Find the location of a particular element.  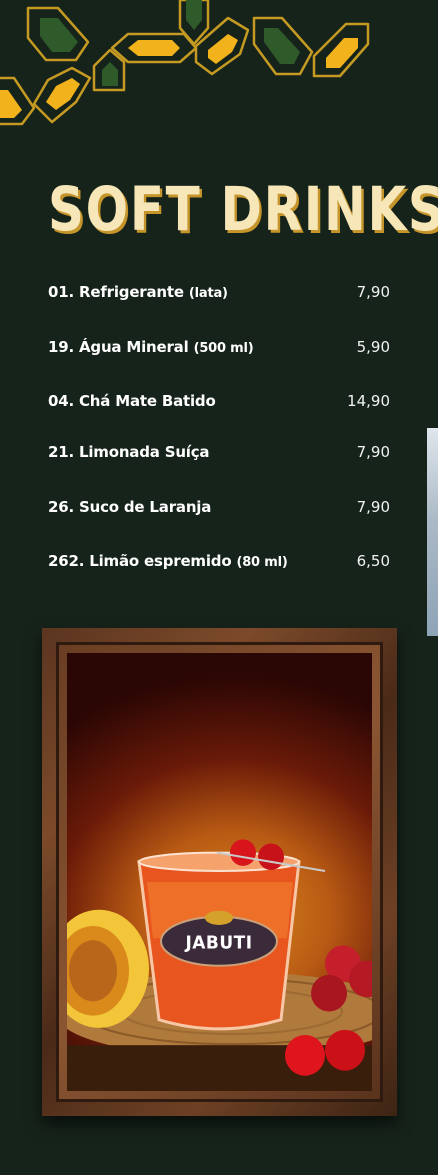

passion-fruit-seeds is located at coordinates (93, 971).